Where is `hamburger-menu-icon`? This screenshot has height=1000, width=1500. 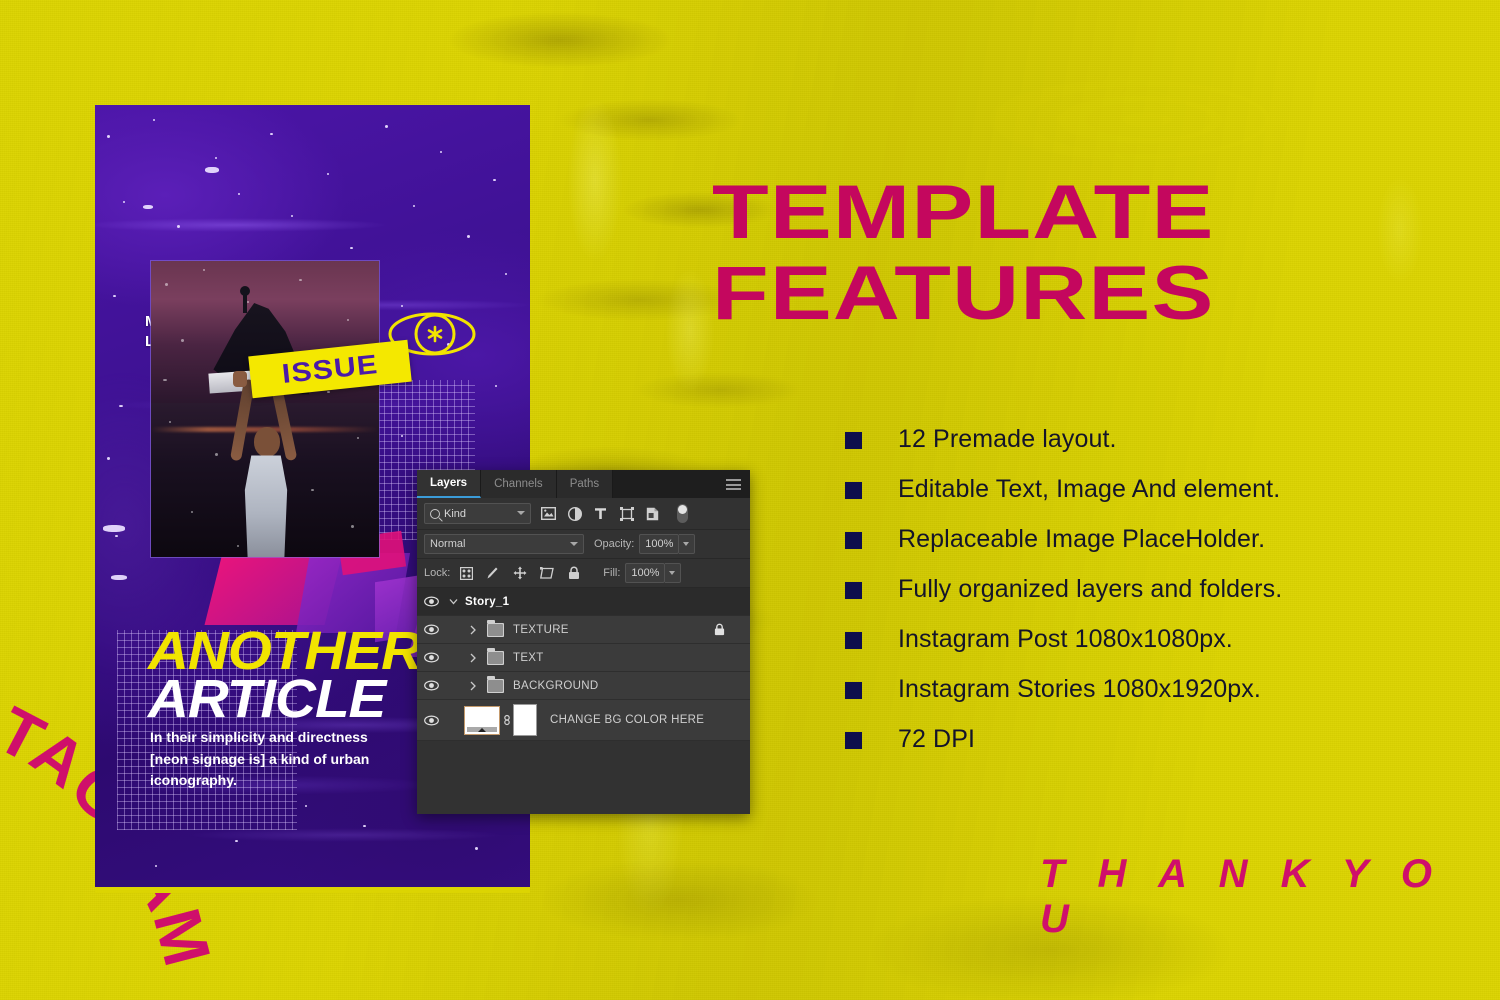
hamburger-menu-icon is located at coordinates (733, 484).